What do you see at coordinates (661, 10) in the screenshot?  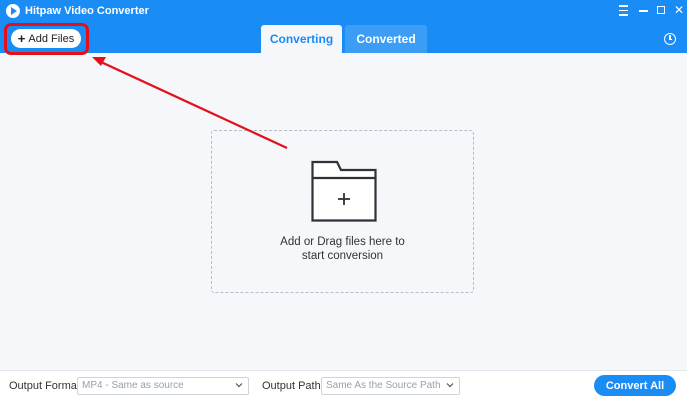 I see `maximize-icon` at bounding box center [661, 10].